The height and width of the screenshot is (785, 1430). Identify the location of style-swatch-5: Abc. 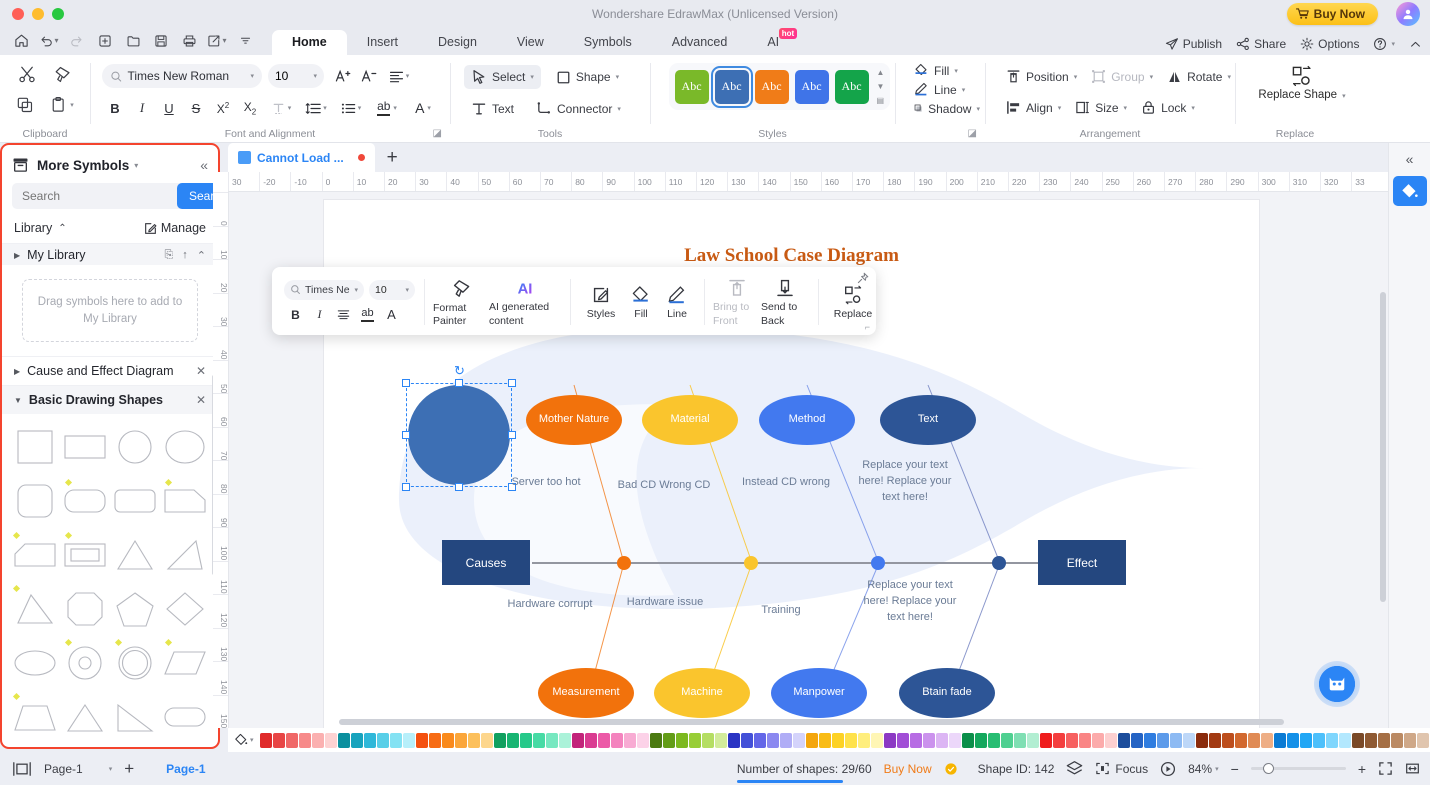
(851, 86).